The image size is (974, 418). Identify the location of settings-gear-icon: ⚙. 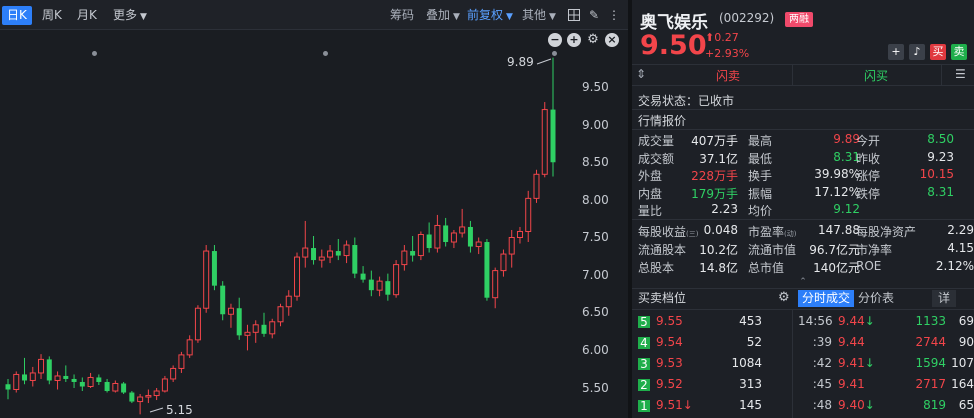
(593, 40).